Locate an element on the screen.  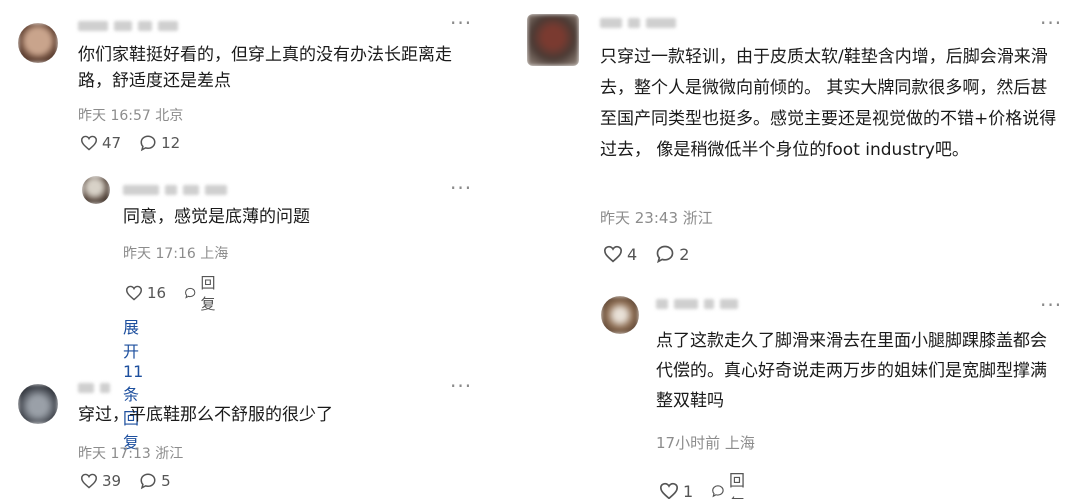
reply-button: 2 is located at coordinates (672, 254).